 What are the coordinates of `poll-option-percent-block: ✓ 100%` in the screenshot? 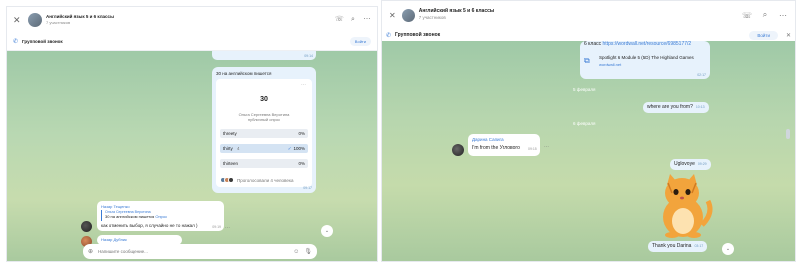 It's located at (296, 149).